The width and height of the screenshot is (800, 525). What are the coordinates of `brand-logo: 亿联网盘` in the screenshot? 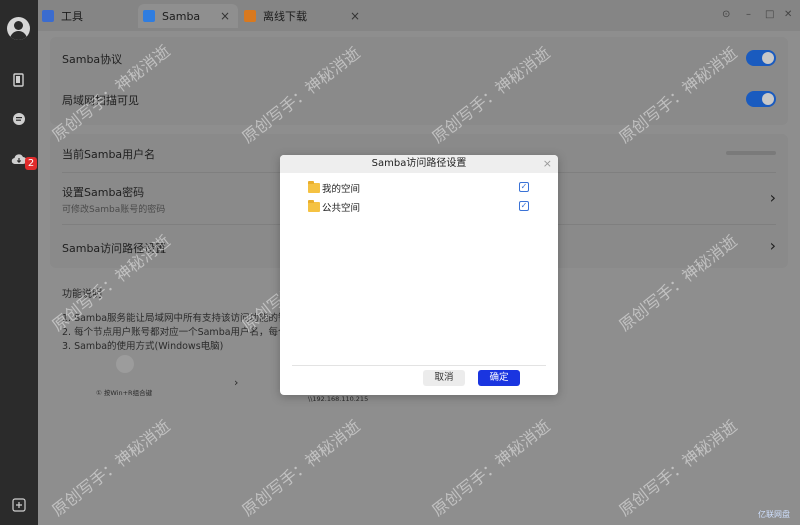 It's located at (774, 514).